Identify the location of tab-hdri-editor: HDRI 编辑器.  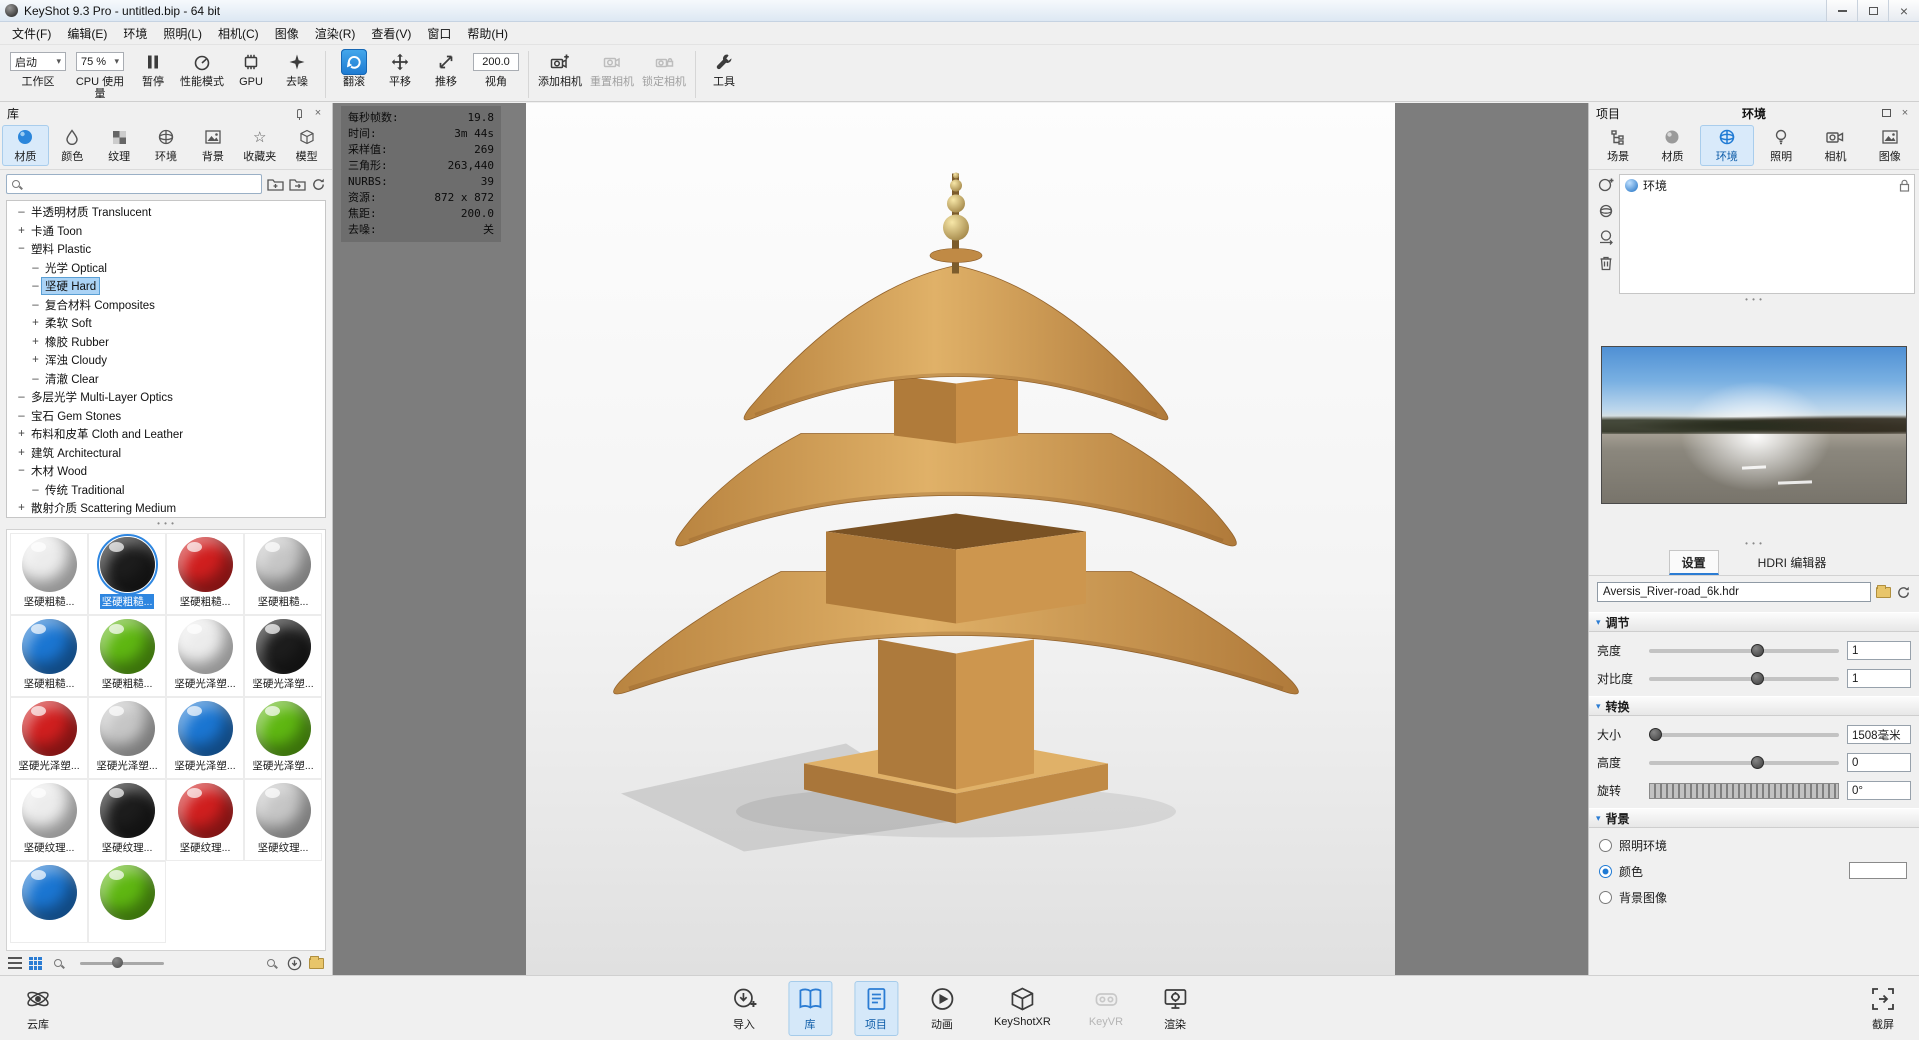
(1792, 562).